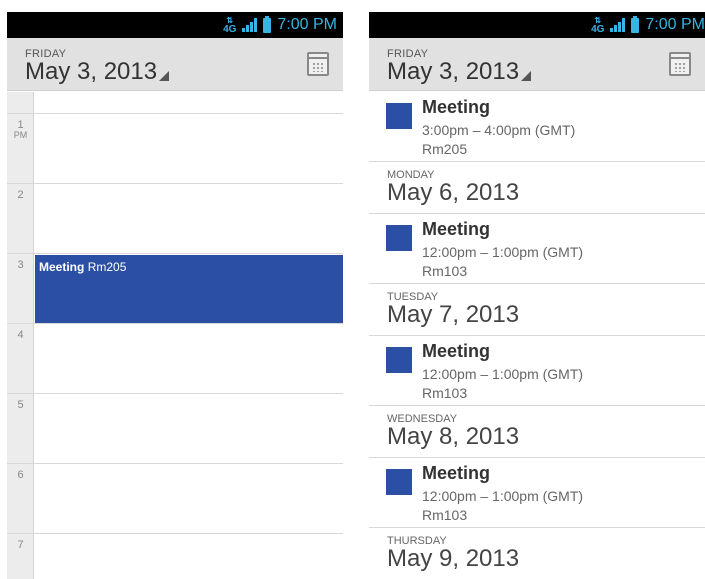  What do you see at coordinates (175, 359) in the screenshot?
I see `hour-row: 4` at bounding box center [175, 359].